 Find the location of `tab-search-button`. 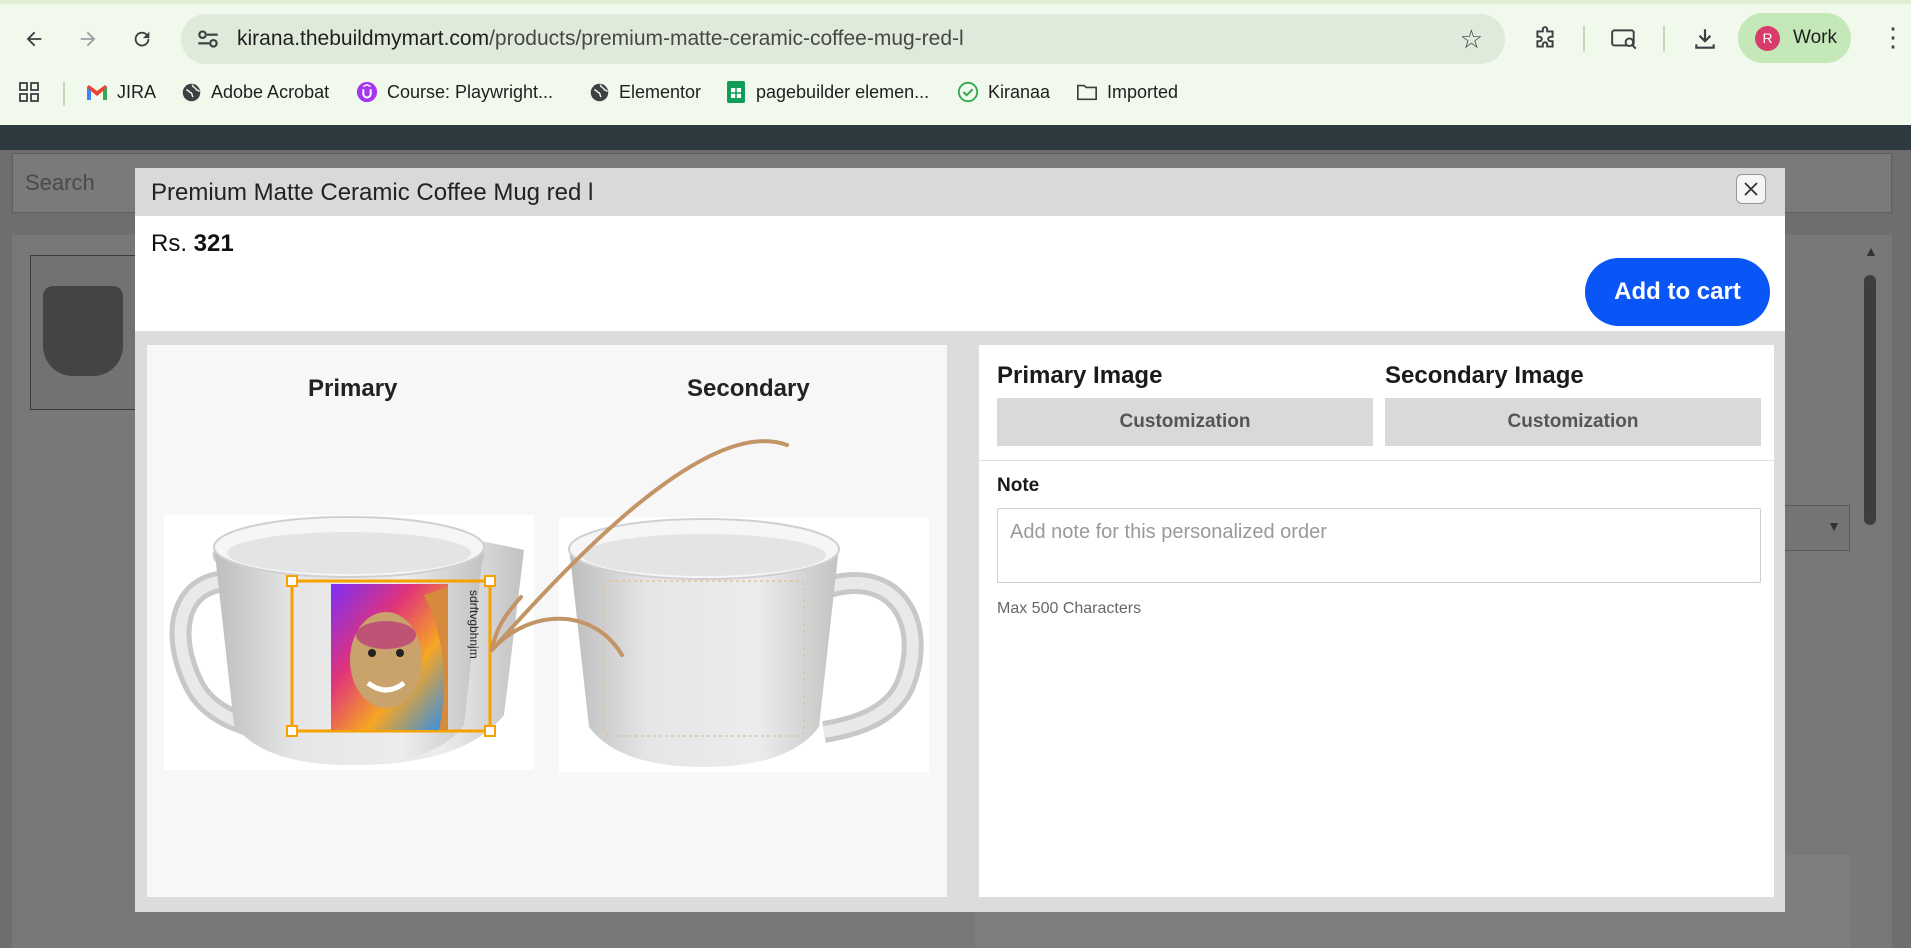

tab-search-button is located at coordinates (1624, 39).